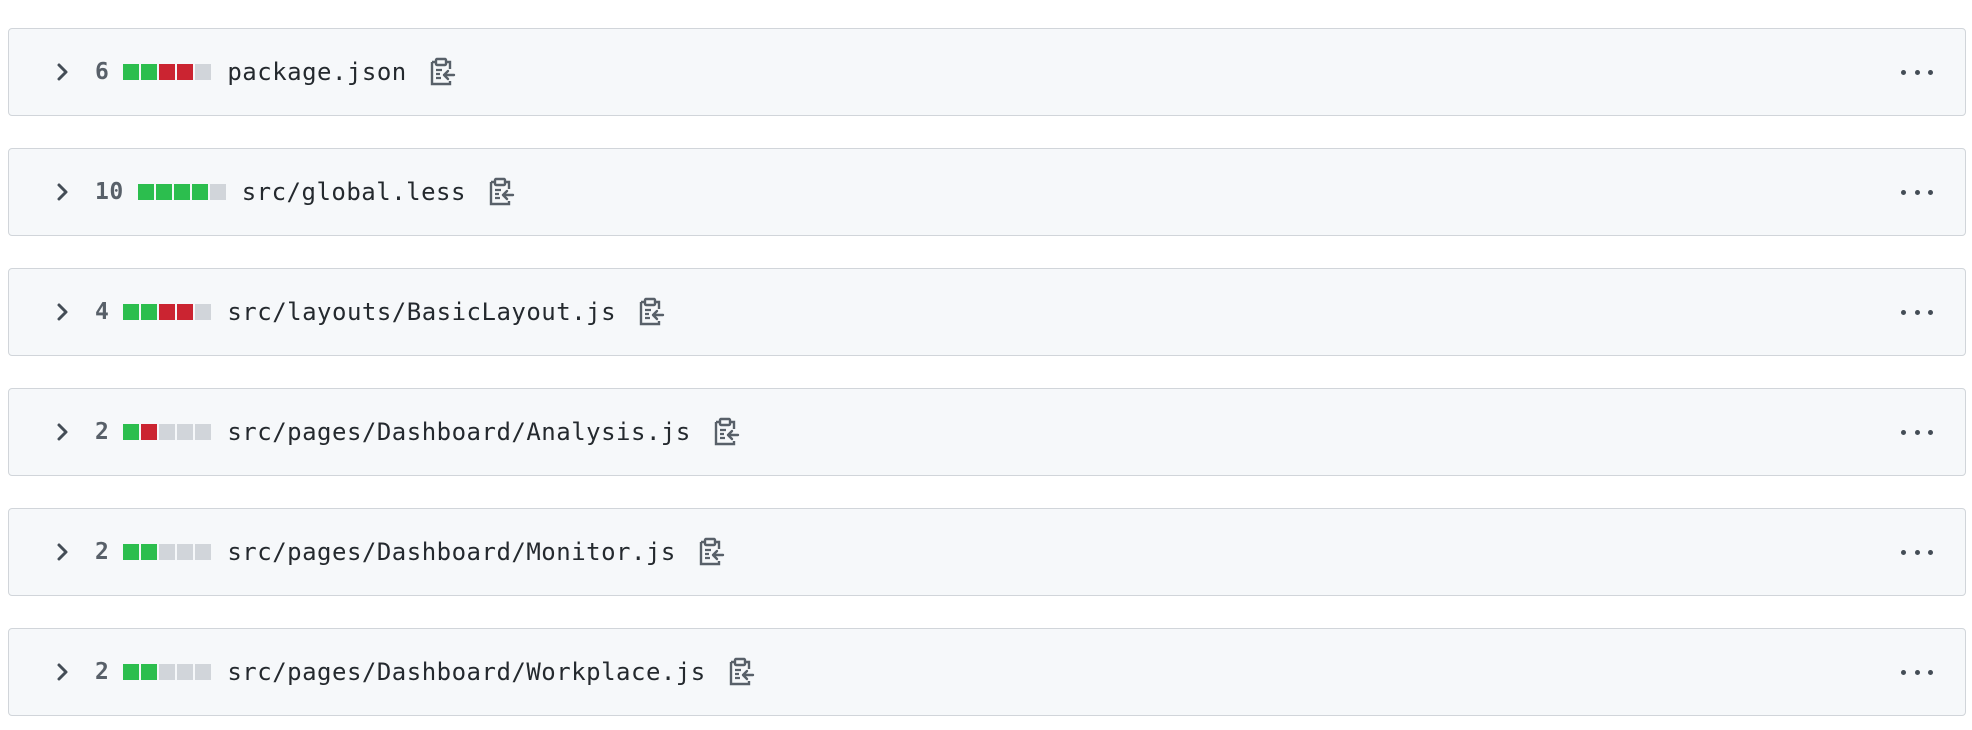  What do you see at coordinates (451, 552) in the screenshot?
I see `file-path: src/pages/Dashboard/Monitor.js` at bounding box center [451, 552].